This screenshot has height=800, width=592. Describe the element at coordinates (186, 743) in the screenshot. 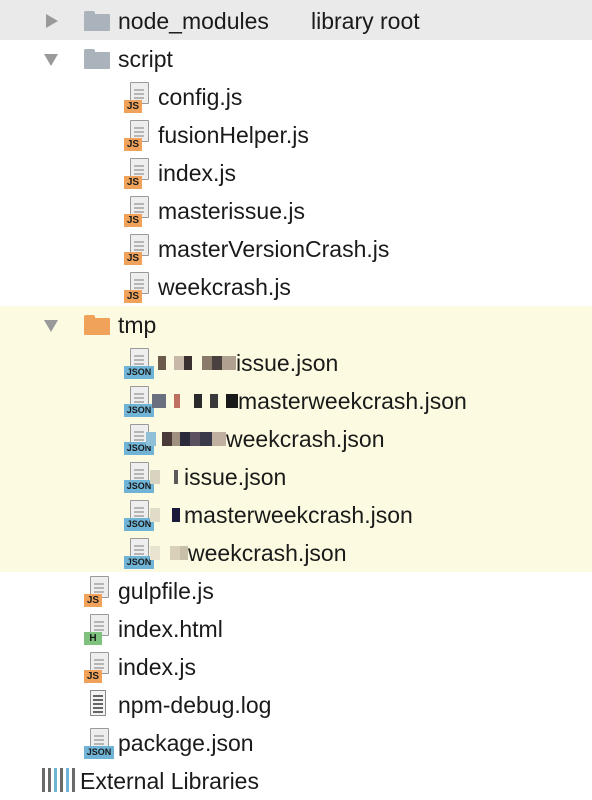

I see `file-name: package.json` at that location.